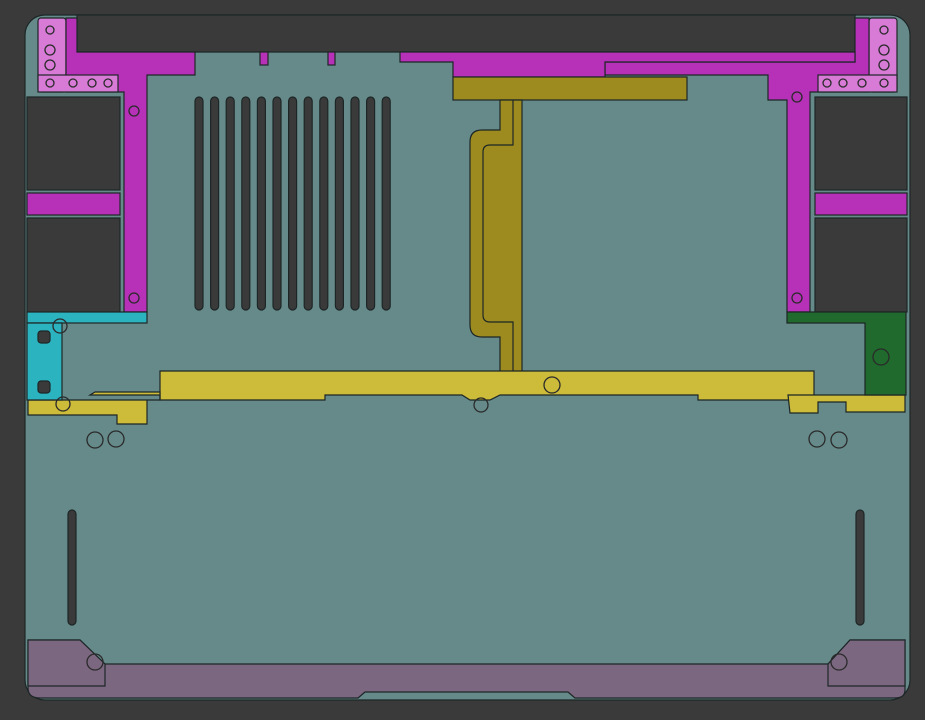  Describe the element at coordinates (570, 88) in the screenshot. I see `top-olive-plate` at that location.